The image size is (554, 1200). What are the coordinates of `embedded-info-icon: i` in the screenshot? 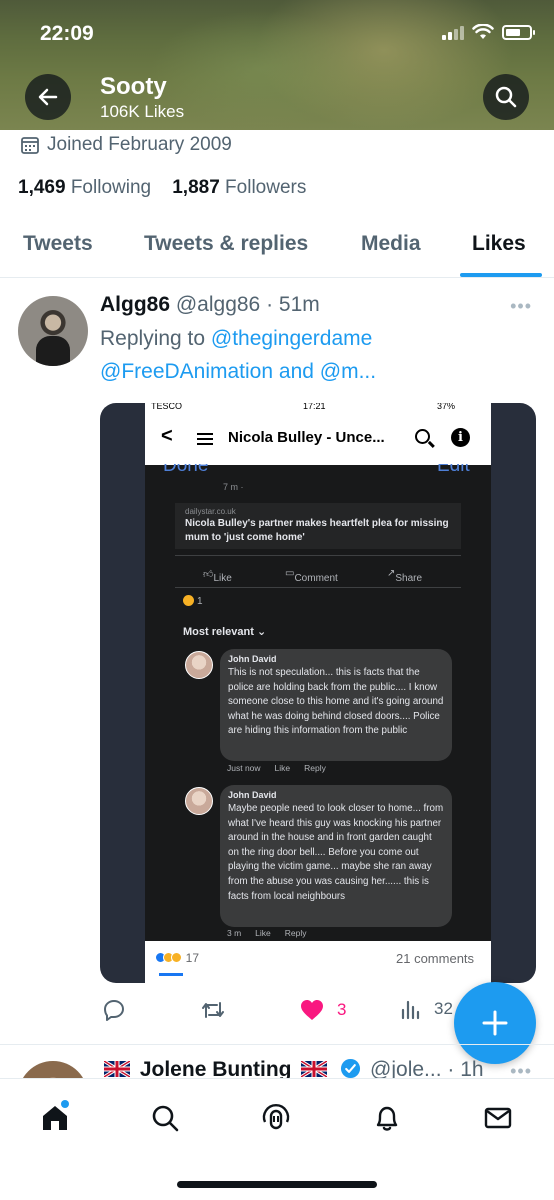 It's located at (460, 437).